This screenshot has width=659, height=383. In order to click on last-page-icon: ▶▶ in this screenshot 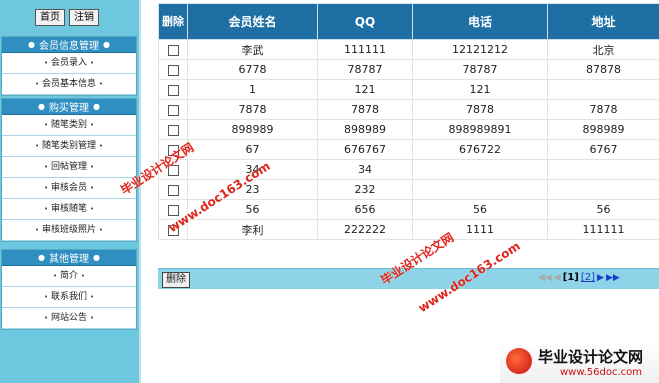, I will do `click(613, 278)`.